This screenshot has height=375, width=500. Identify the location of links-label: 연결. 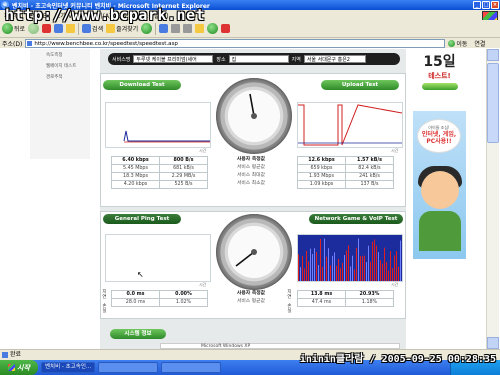
(479, 43).